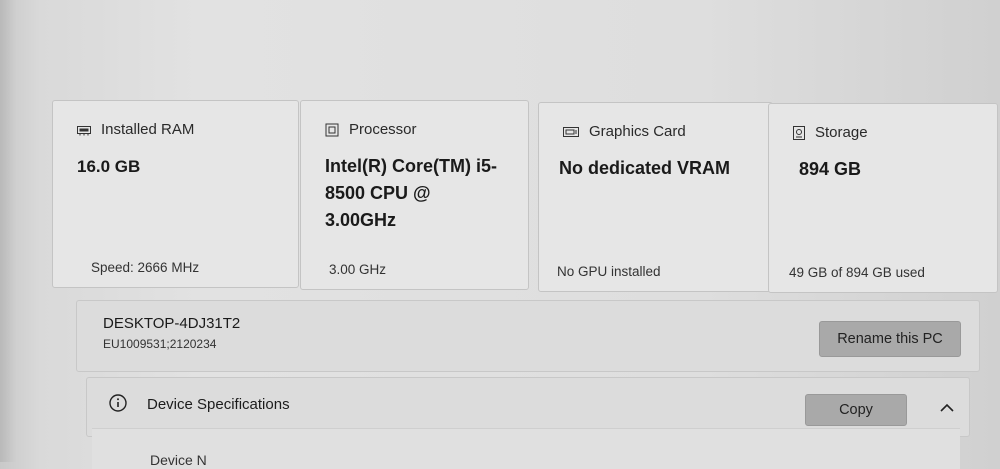 This screenshot has width=1000, height=469. Describe the element at coordinates (799, 132) in the screenshot. I see `storage-icon` at that location.